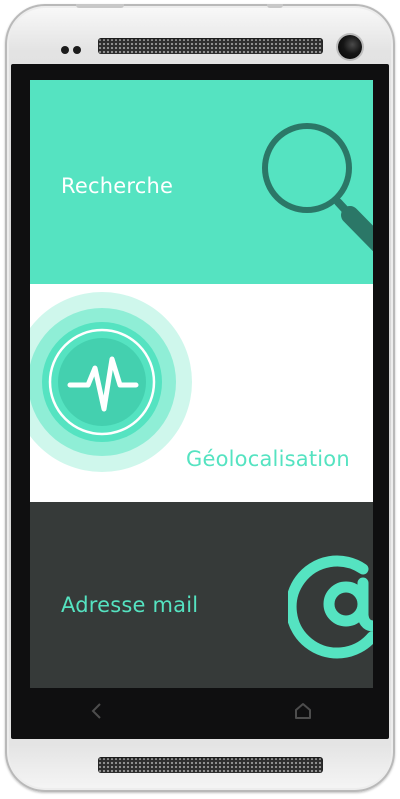 The width and height of the screenshot is (400, 799). What do you see at coordinates (77, 50) in the screenshot?
I see `light-sensor` at bounding box center [77, 50].